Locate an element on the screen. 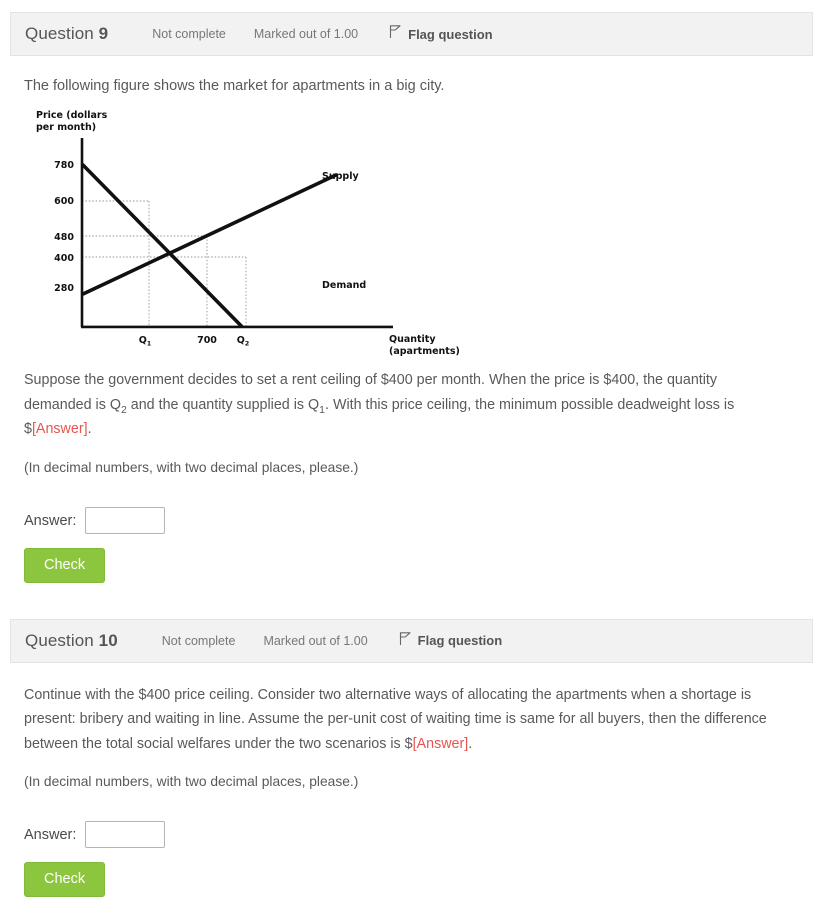 This screenshot has width=823, height=918. flag-question-10: Flag question is located at coordinates (450, 641).